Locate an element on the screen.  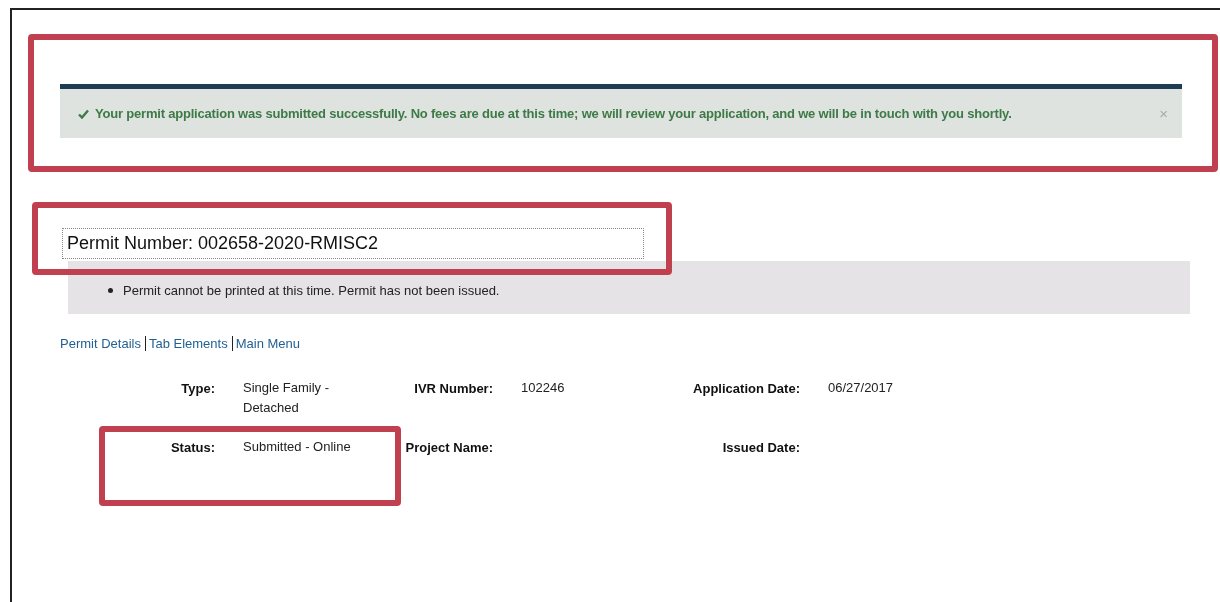
nav-link: Main Menu is located at coordinates (267, 343).